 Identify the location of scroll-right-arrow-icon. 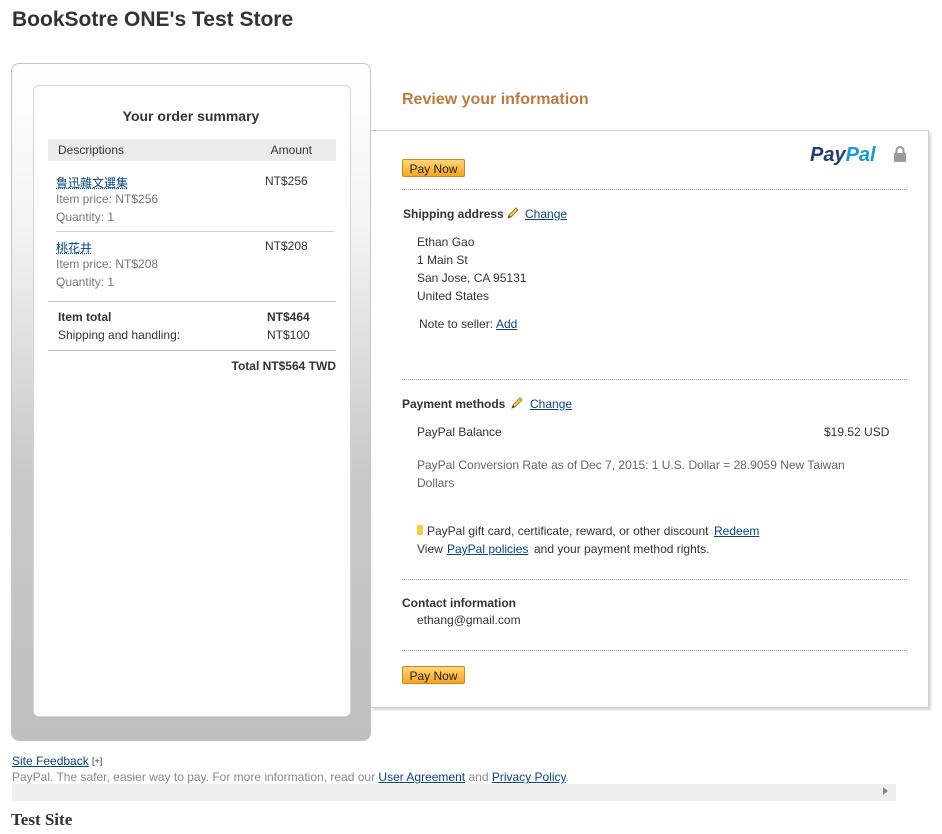
(885, 791).